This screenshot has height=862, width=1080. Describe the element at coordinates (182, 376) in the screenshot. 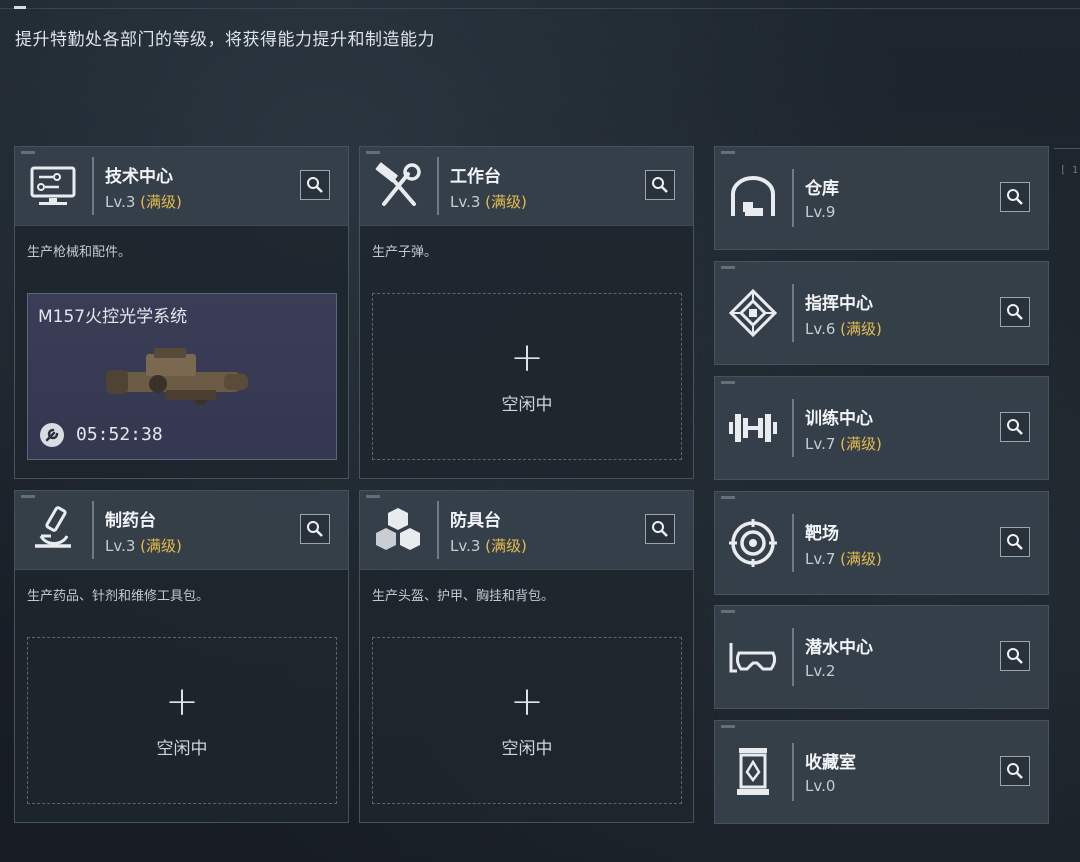

I see `production-slot: M157火控光学系统 05:52:38` at that location.